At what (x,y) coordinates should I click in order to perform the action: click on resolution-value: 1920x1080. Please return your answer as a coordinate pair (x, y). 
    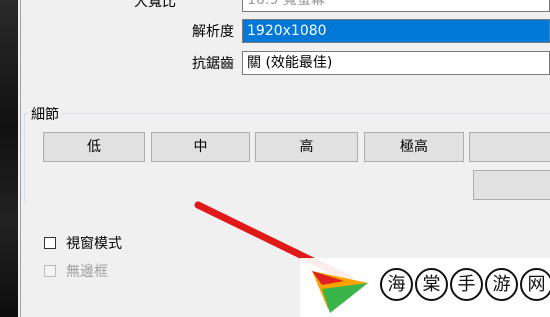
    Looking at the image, I should click on (396, 31).